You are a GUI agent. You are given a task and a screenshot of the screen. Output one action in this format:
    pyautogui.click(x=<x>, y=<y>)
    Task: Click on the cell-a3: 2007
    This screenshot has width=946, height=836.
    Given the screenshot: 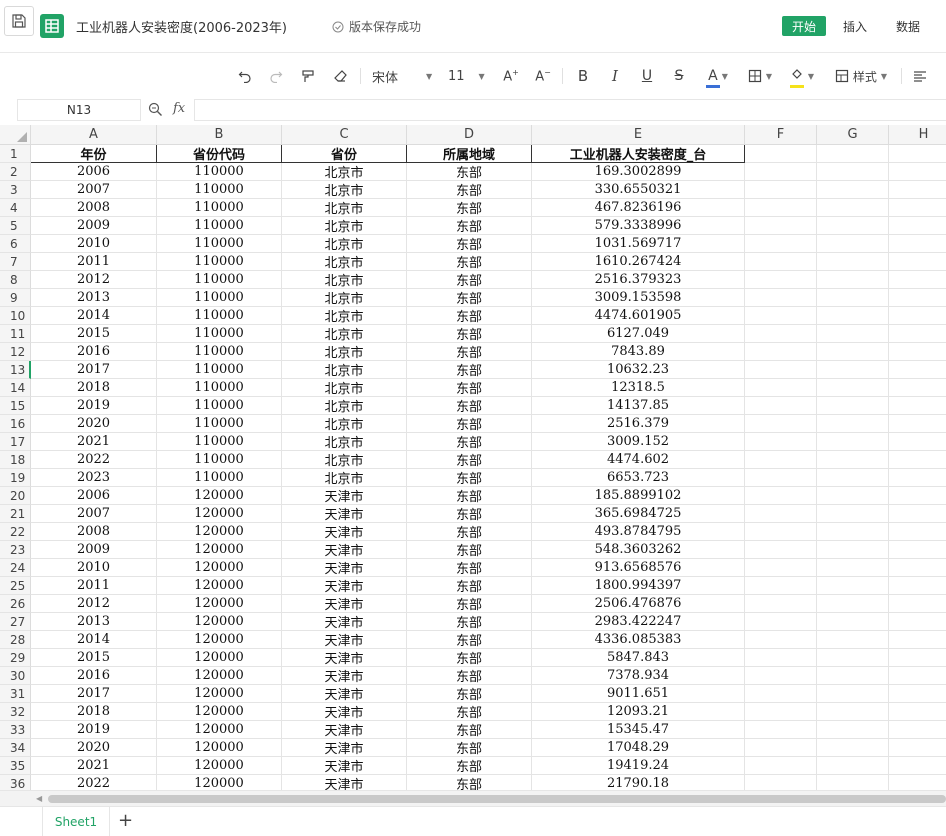 What is the action you would take?
    pyautogui.click(x=94, y=190)
    